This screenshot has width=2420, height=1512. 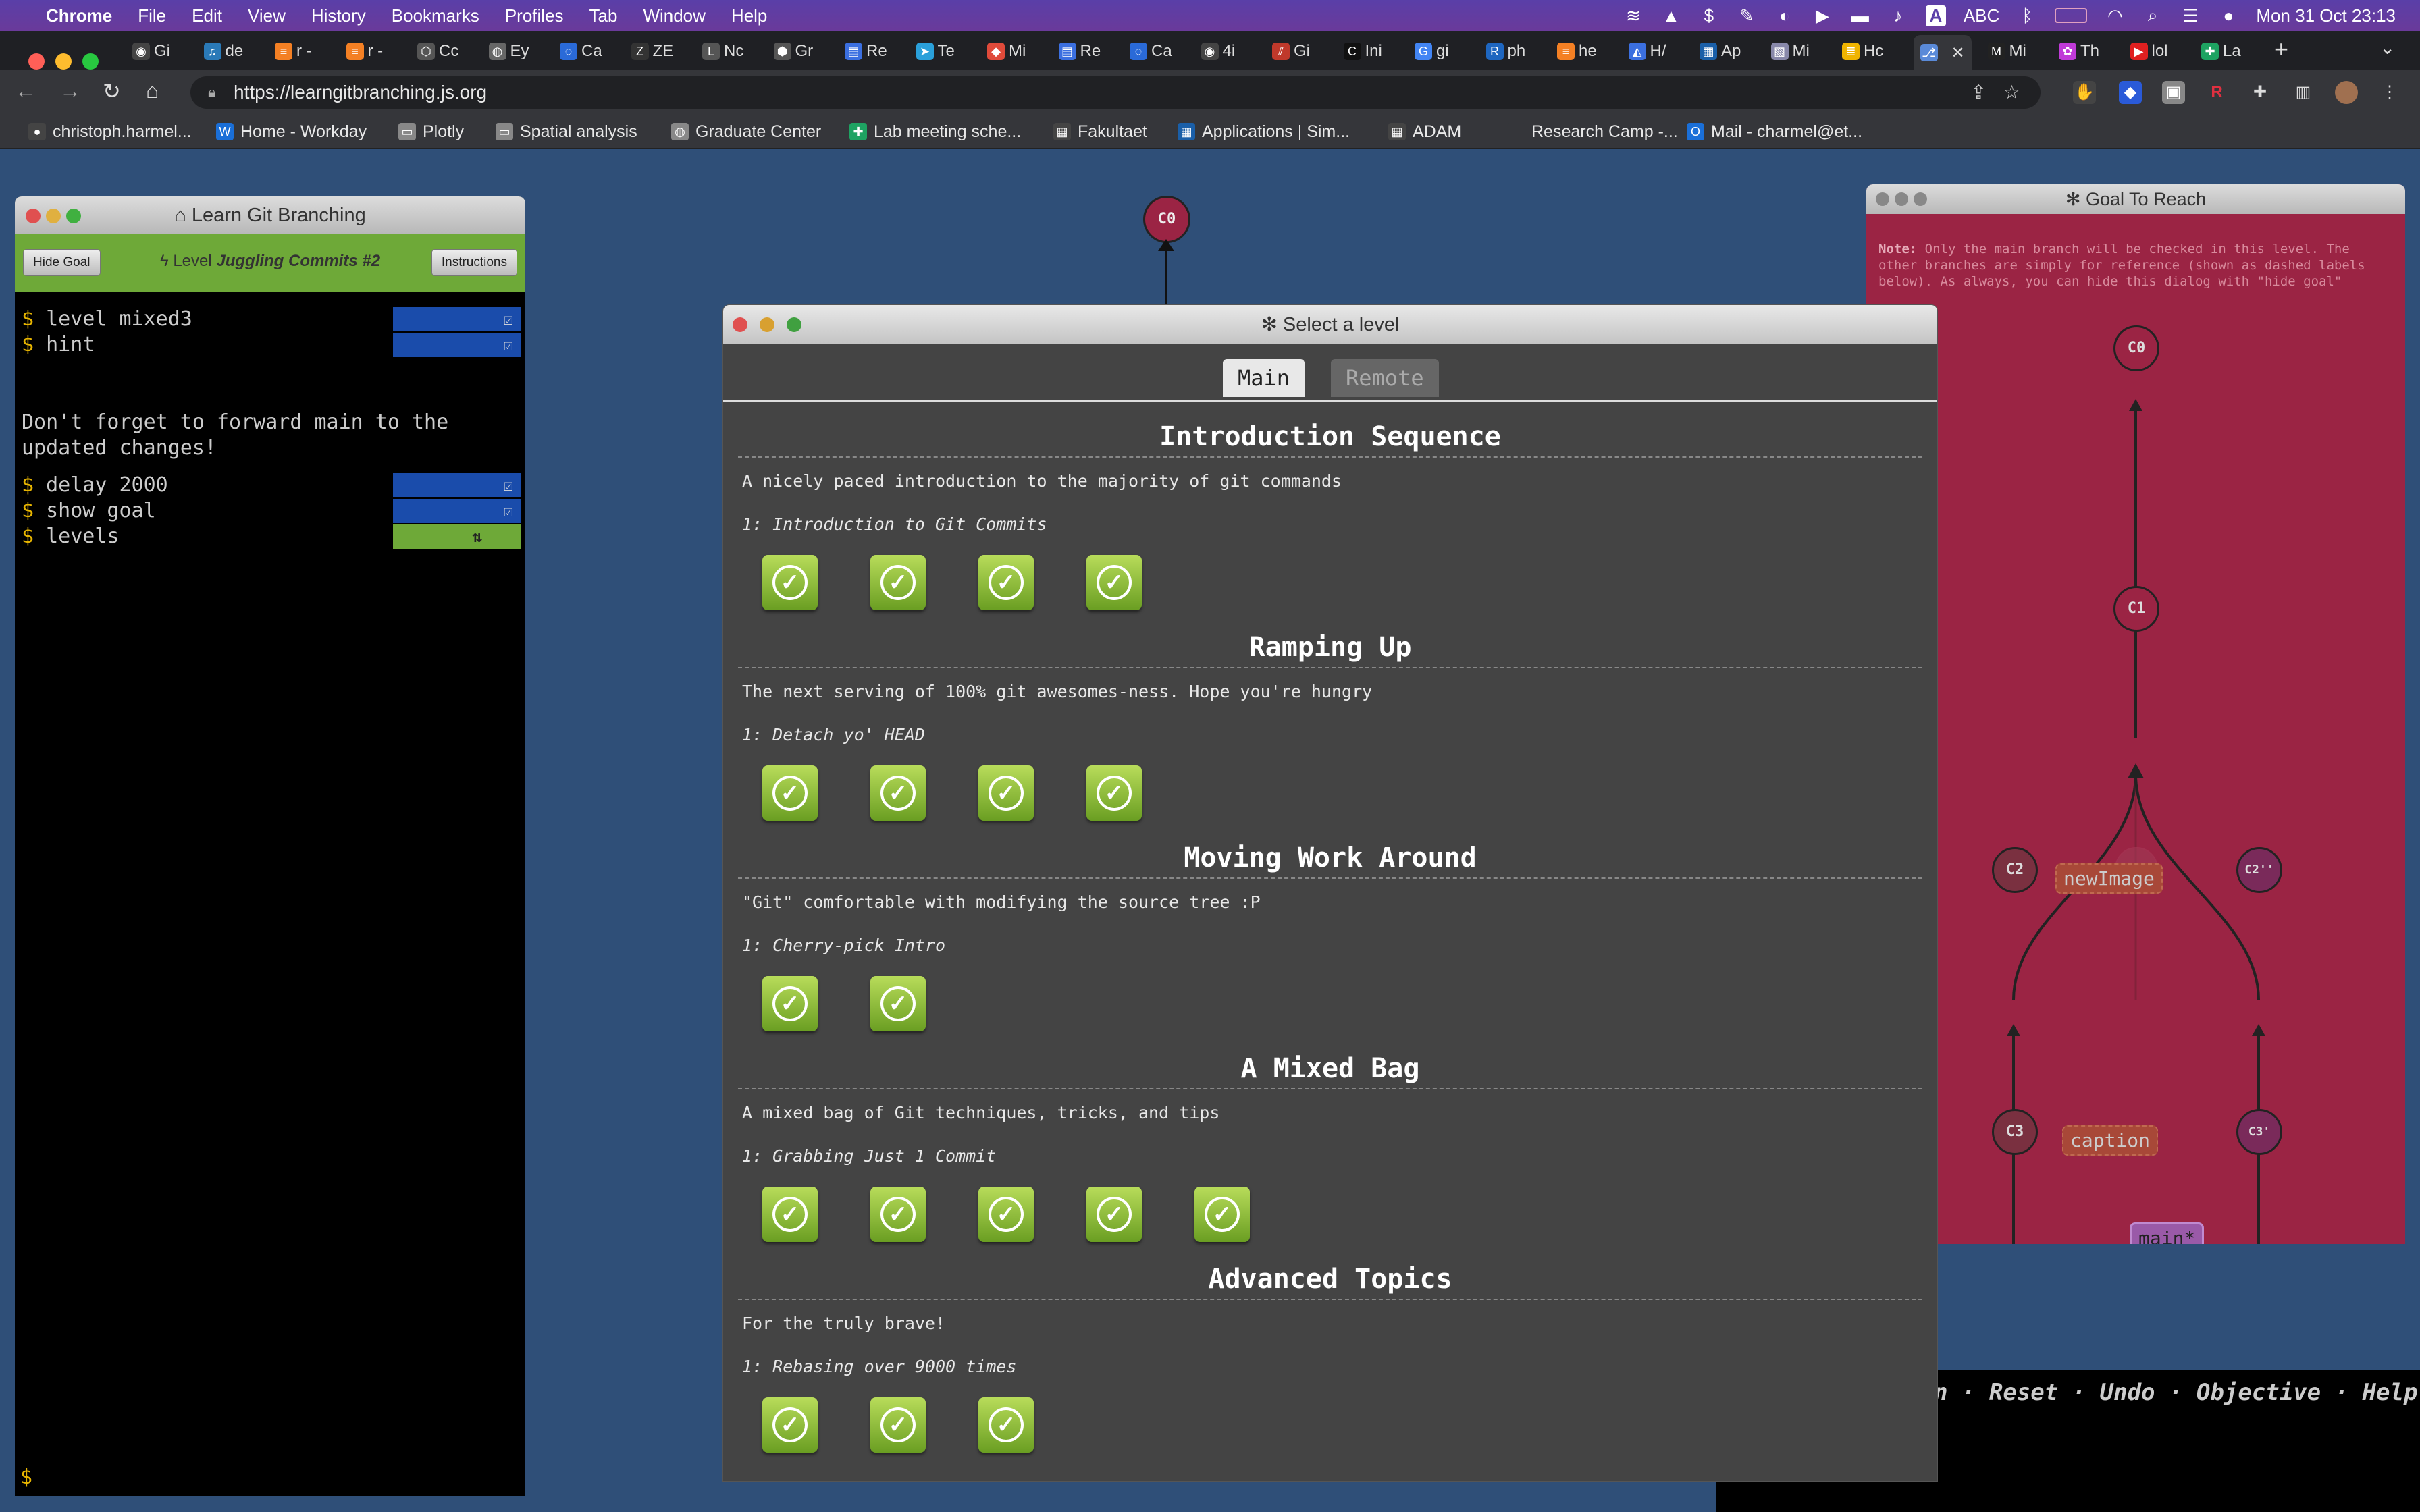 What do you see at coordinates (338, 15) in the screenshot?
I see `menu-history: History` at bounding box center [338, 15].